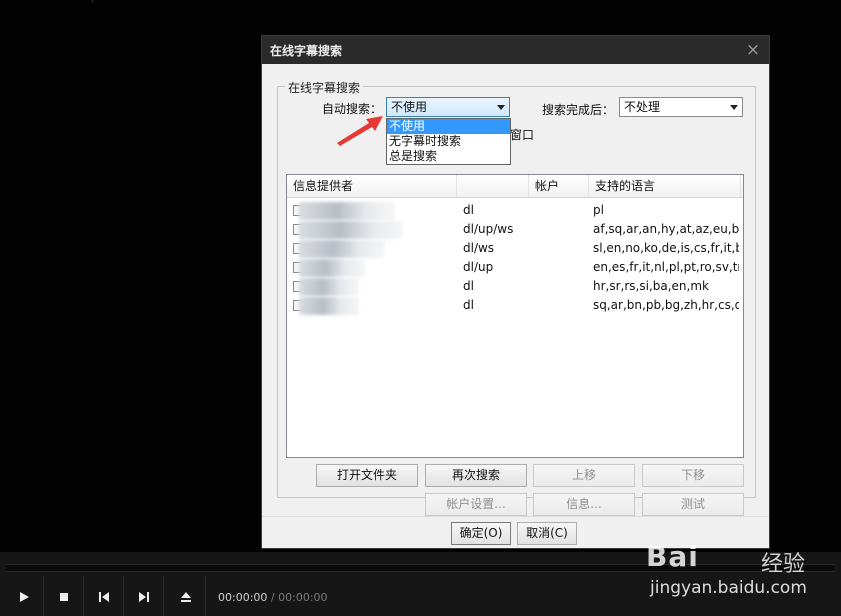  I want to click on column-header-capabilities, so click(493, 186).